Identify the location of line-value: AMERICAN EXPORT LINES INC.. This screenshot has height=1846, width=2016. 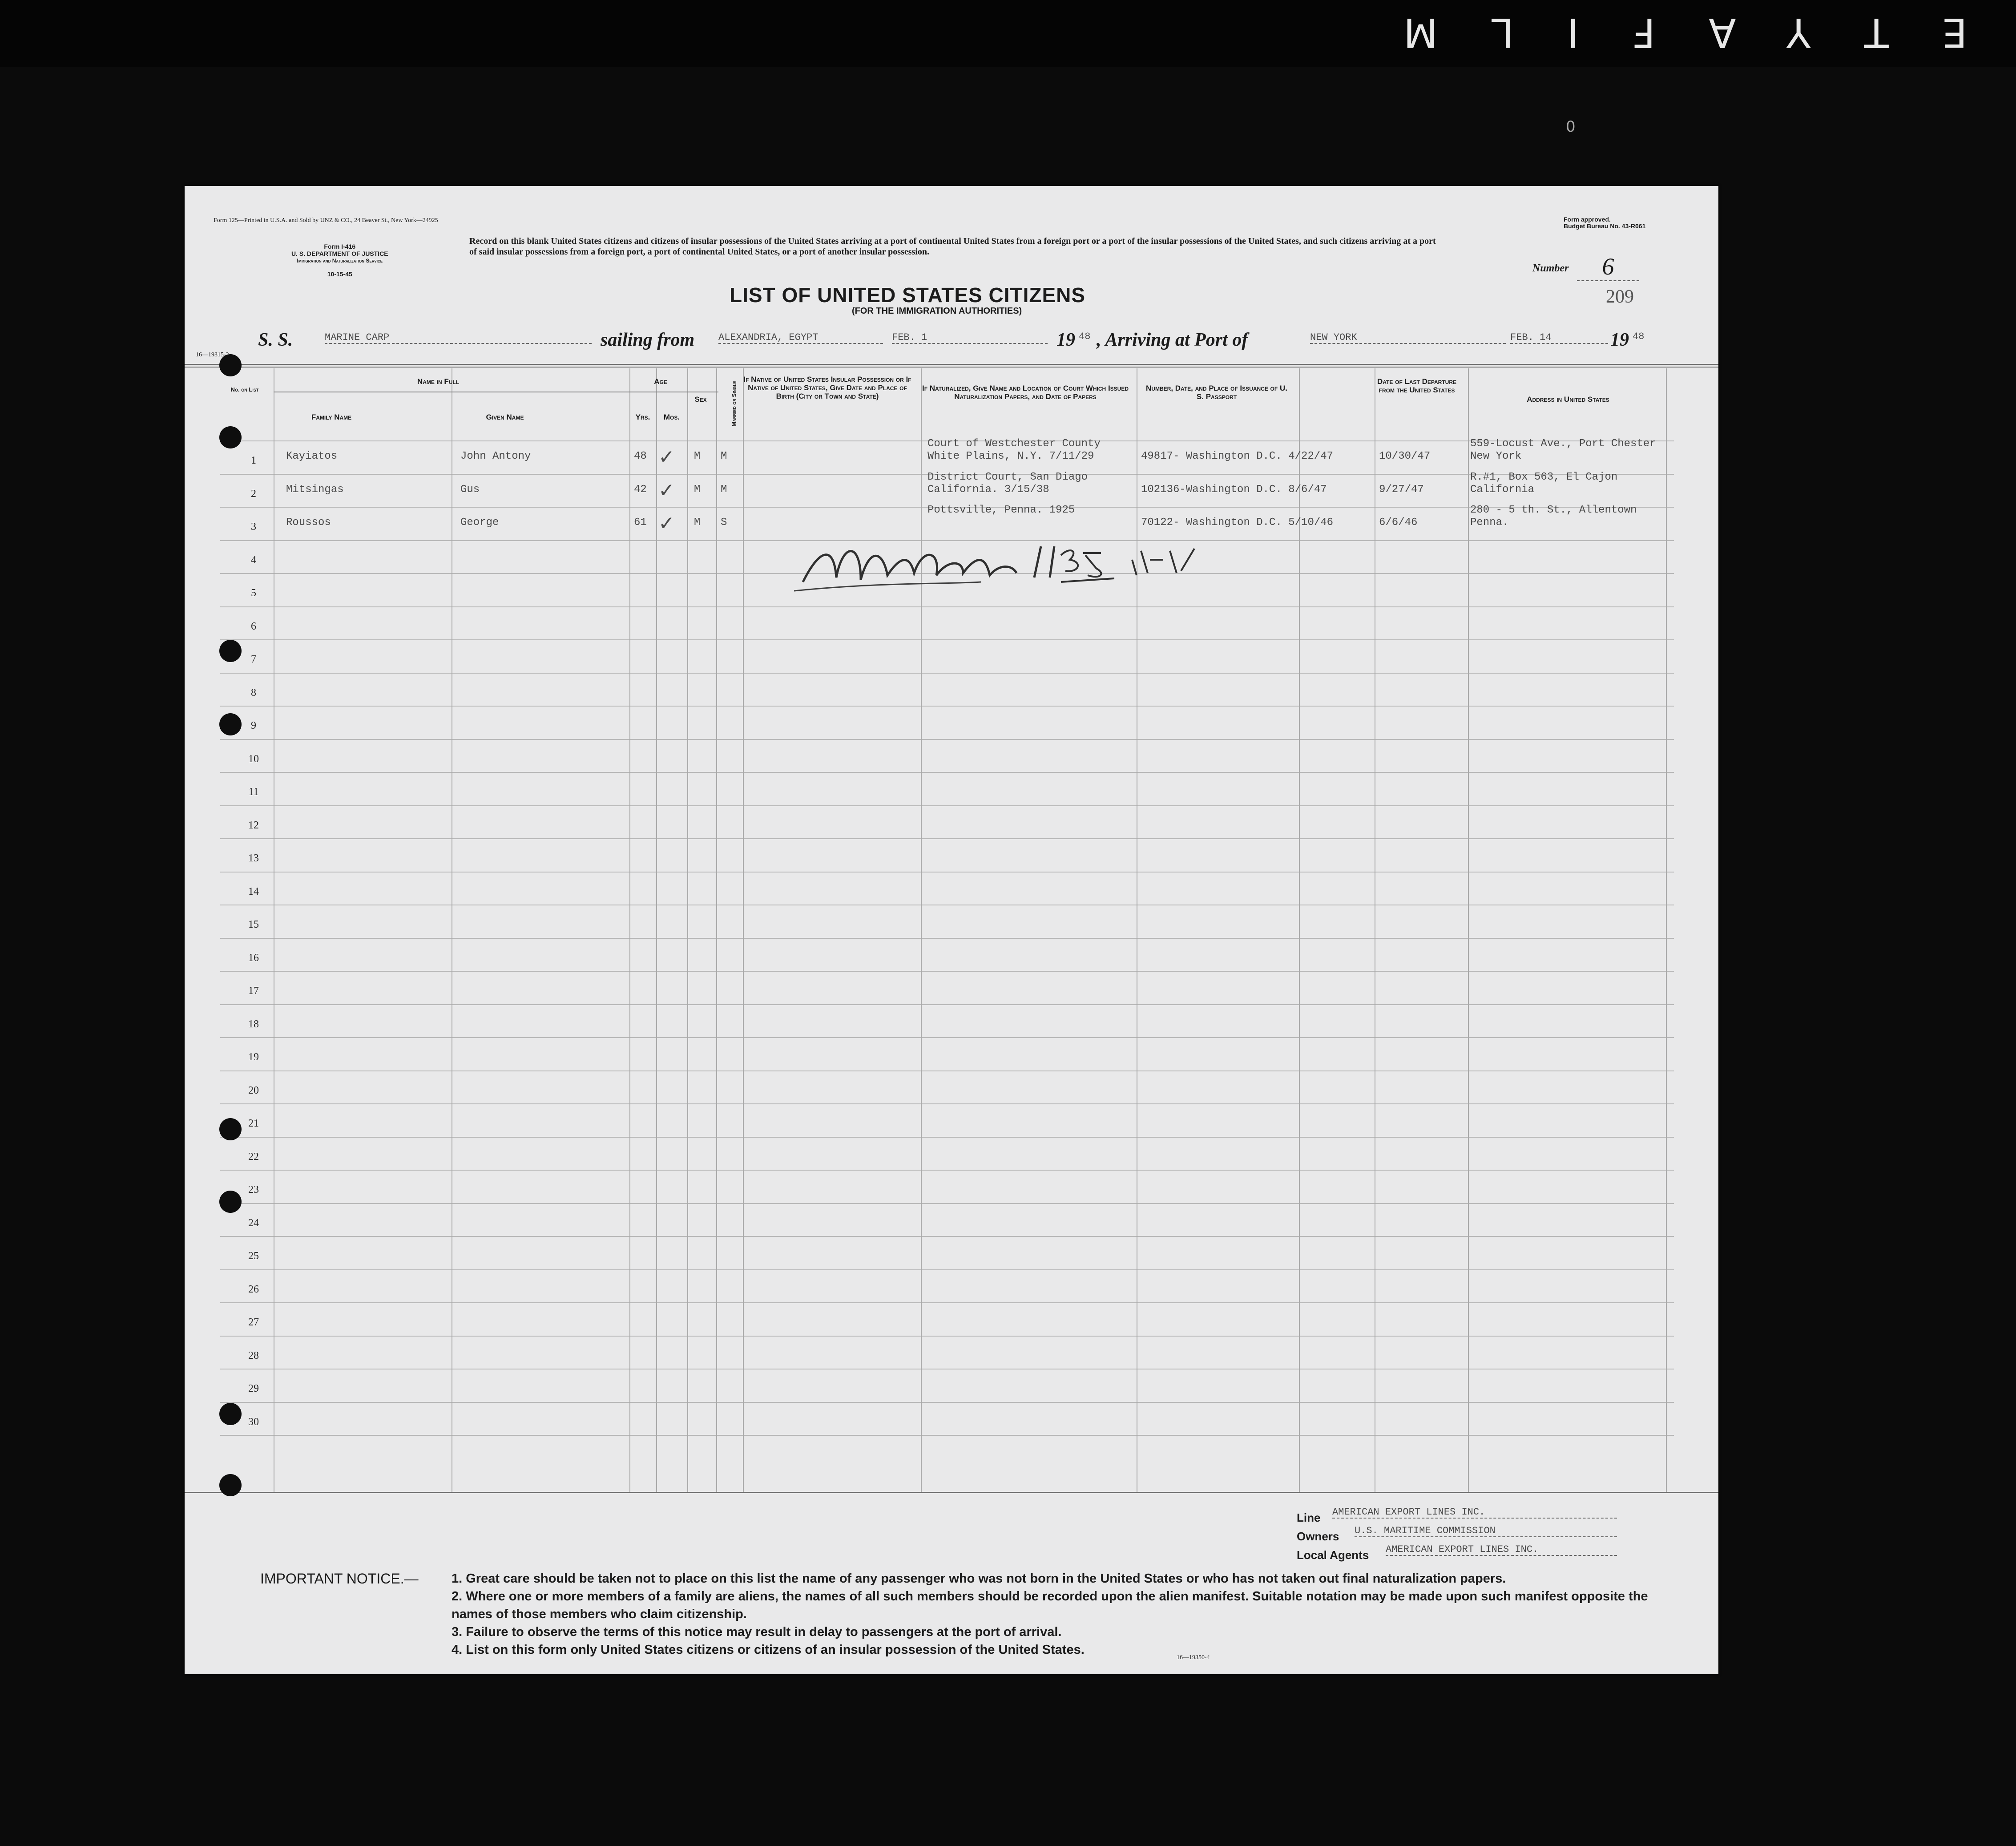
(1474, 1513).